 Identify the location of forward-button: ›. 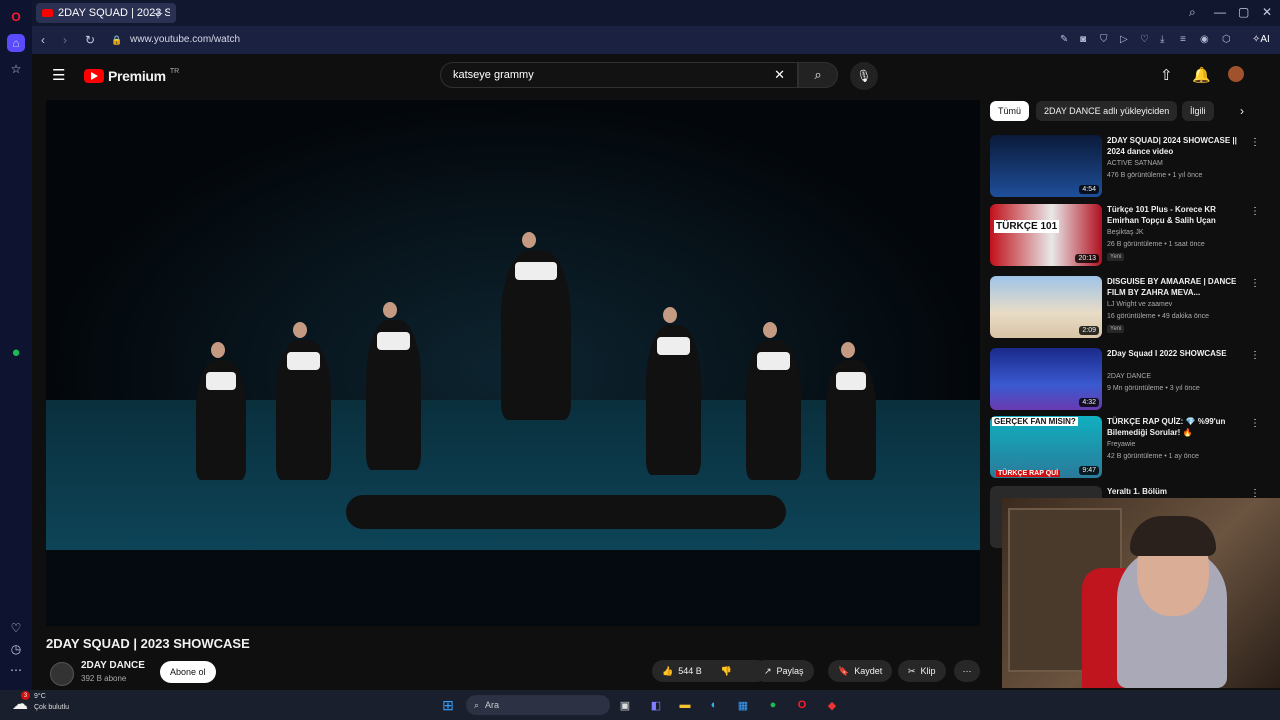
(65, 40).